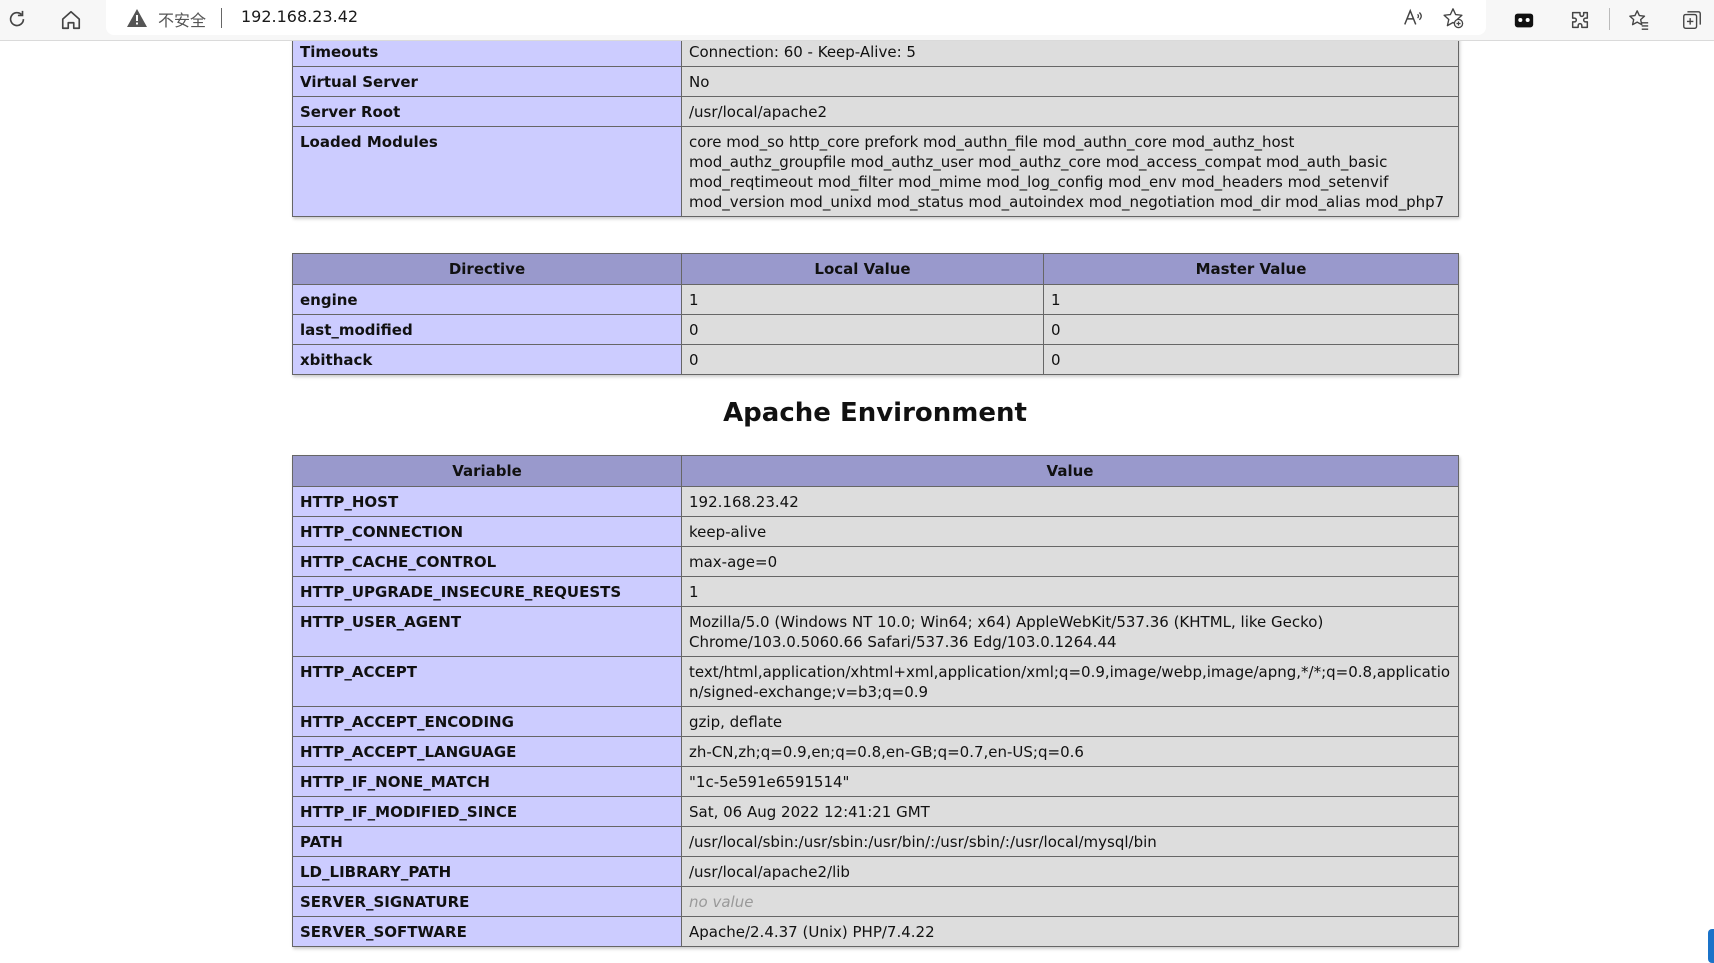 This screenshot has height=963, width=1714. I want to click on table-row: HTTP_UPGRADE_INSECURE_REQUESTS 1, so click(875, 591).